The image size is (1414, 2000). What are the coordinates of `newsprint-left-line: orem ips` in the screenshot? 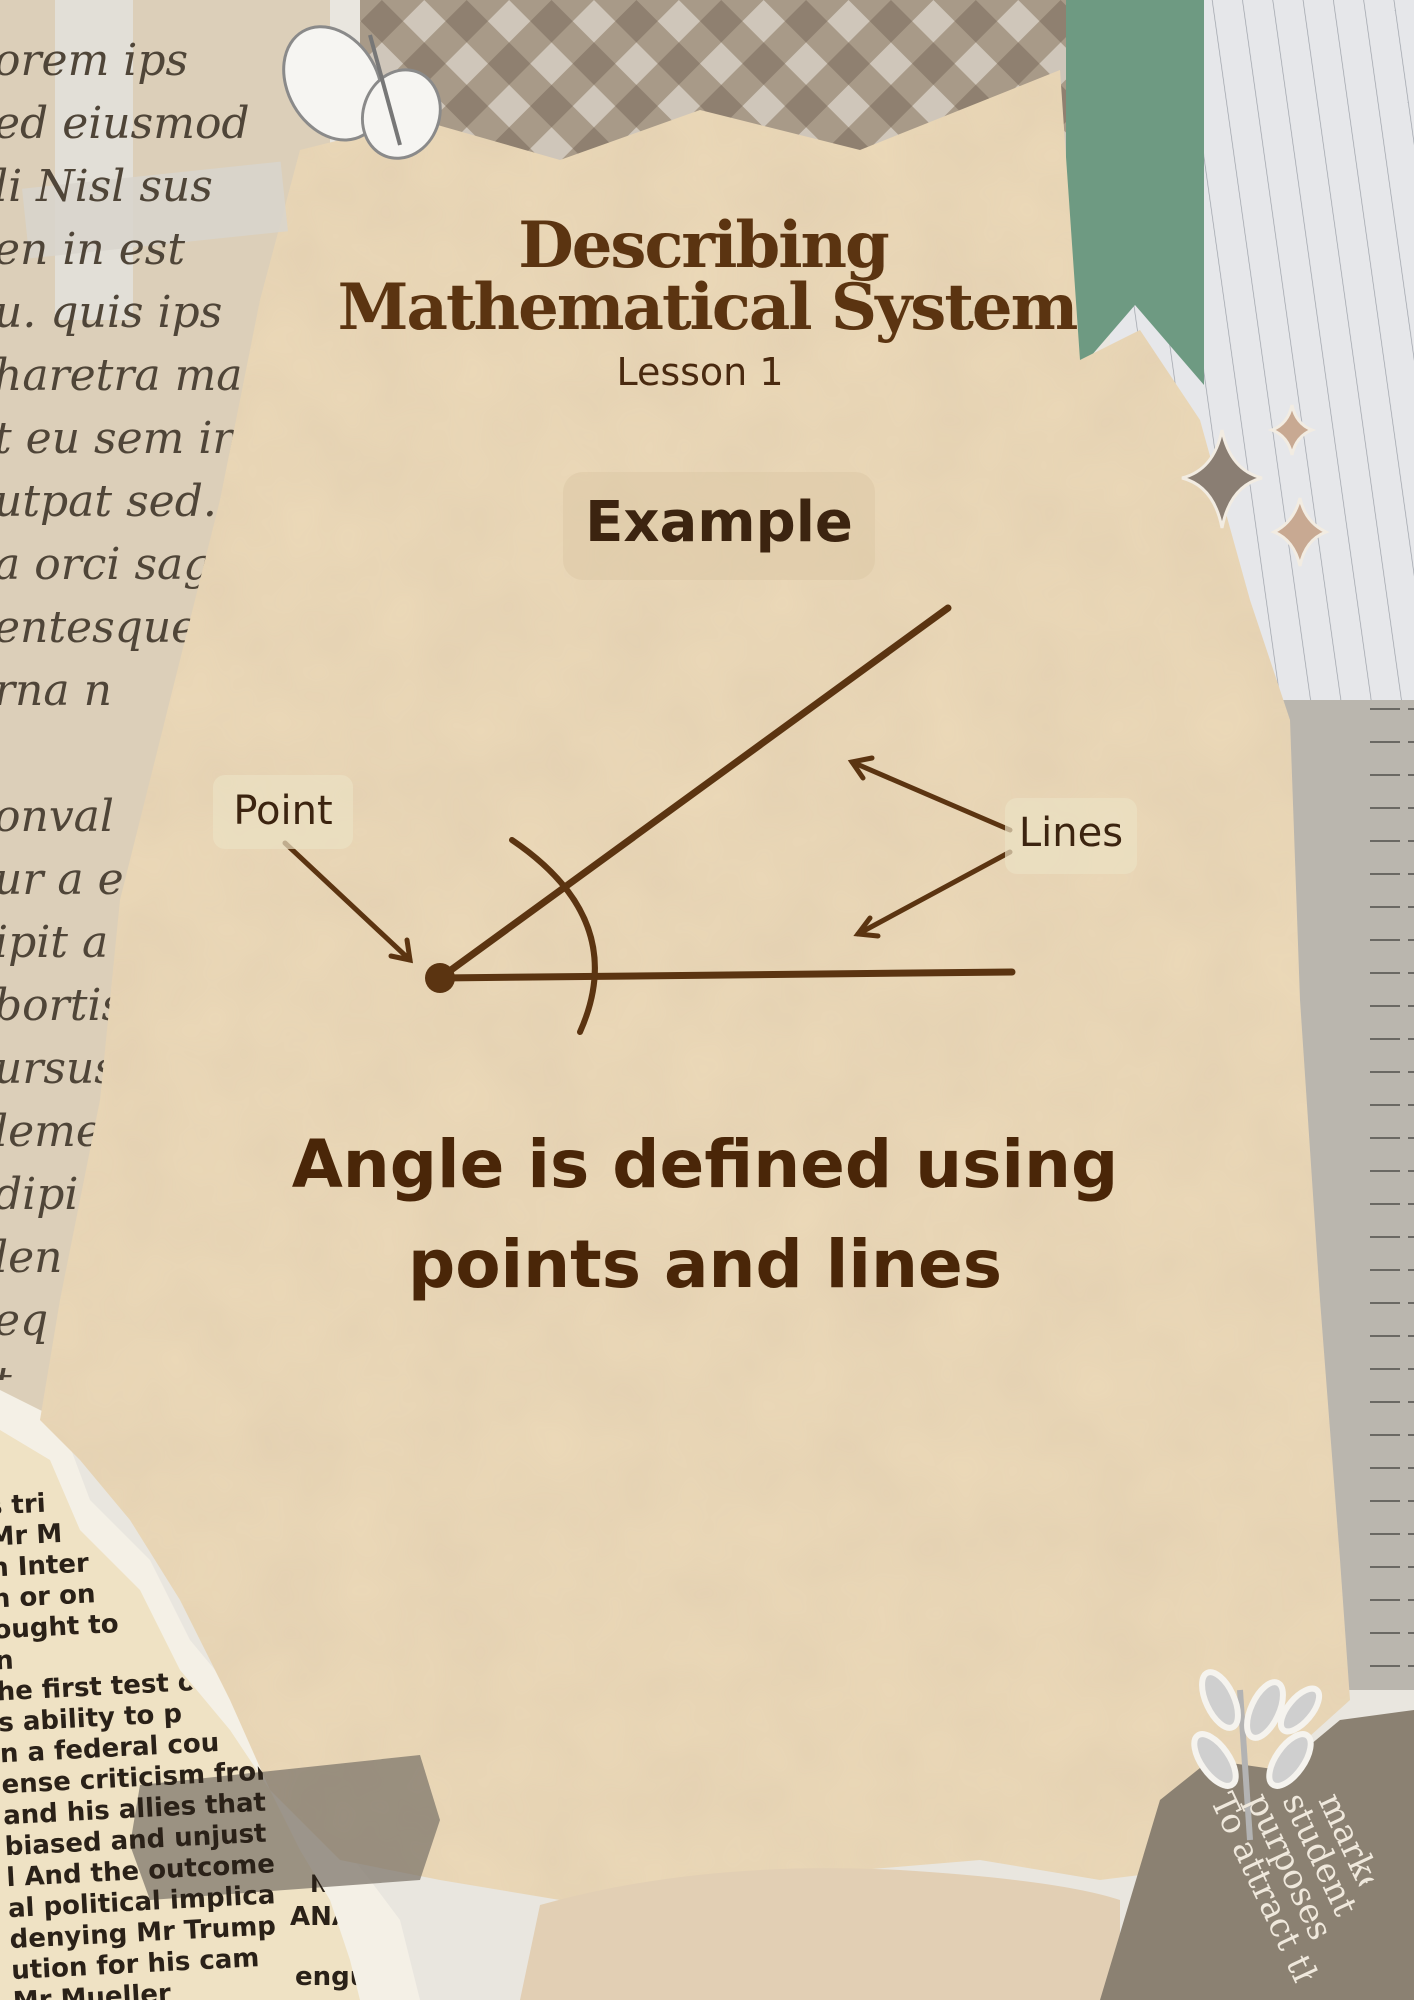 It's located at (94, 60).